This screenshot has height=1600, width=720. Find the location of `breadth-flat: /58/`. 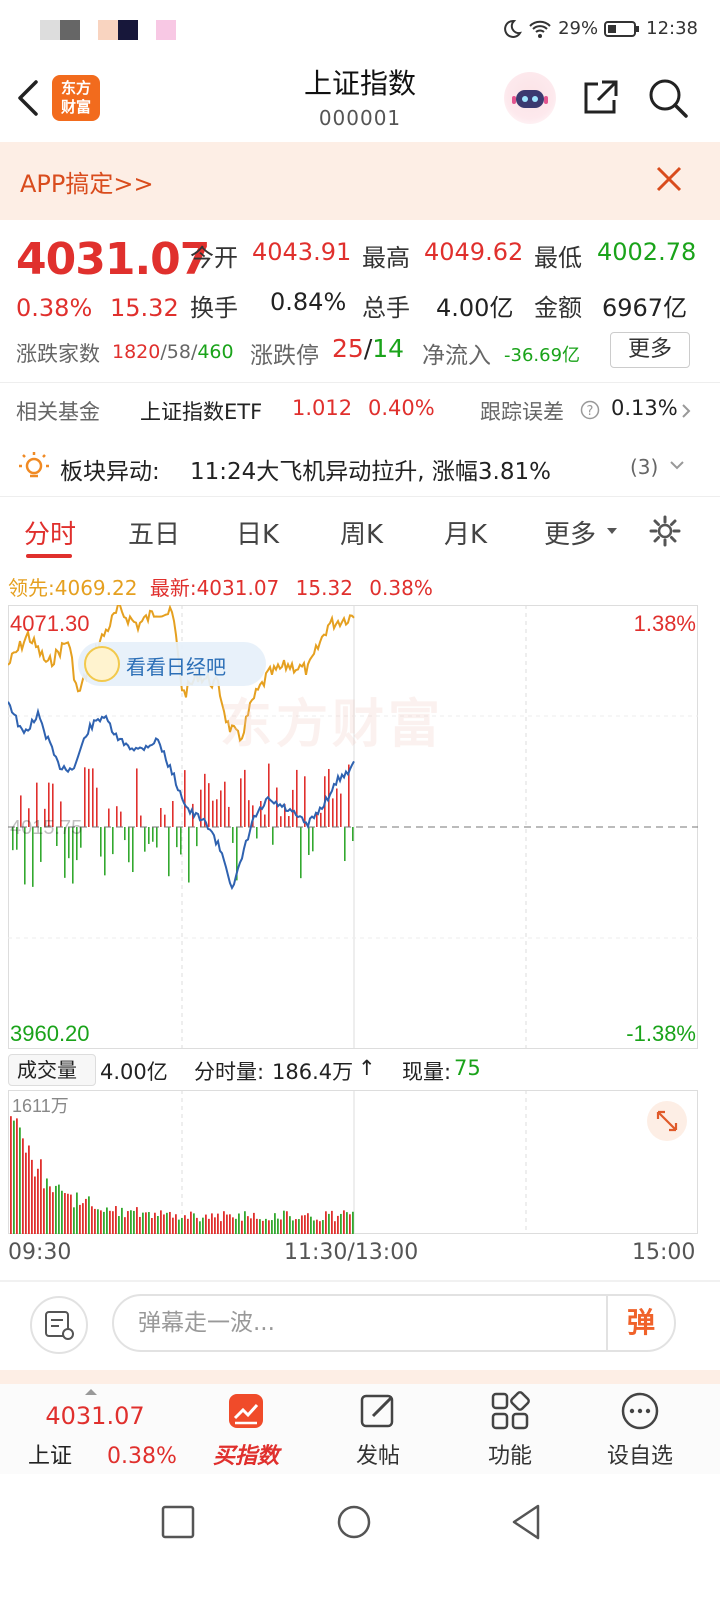

breadth-flat: /58/ is located at coordinates (179, 352).